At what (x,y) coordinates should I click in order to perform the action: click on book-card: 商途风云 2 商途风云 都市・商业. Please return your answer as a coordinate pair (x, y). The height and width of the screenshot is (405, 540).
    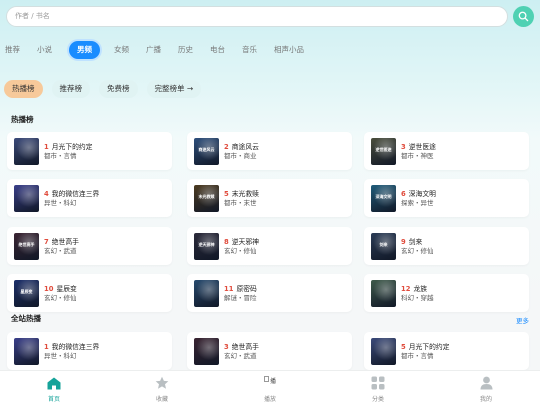
    Looking at the image, I should click on (269, 151).